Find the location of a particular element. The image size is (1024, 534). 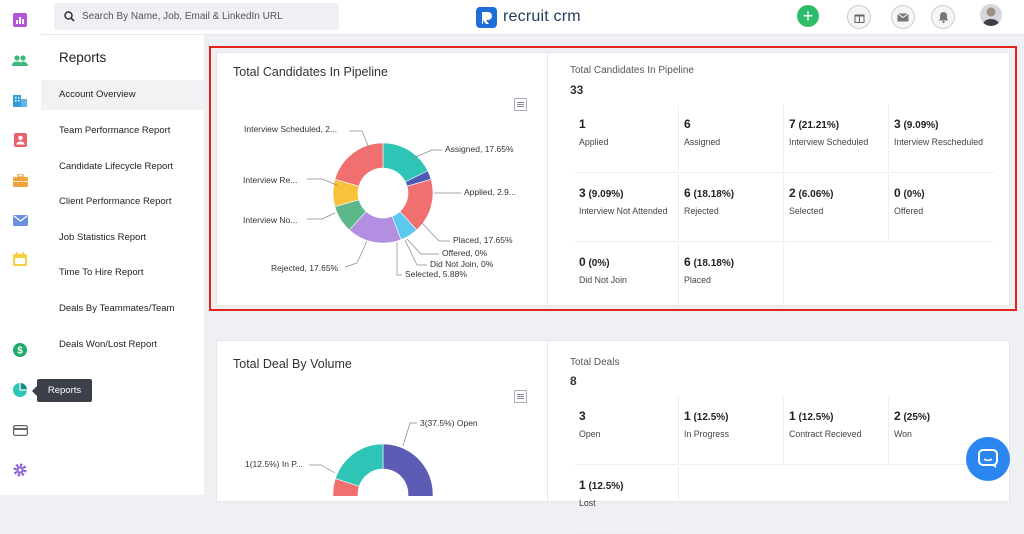

sidebar-item-time-to-hire: Time To Hire Report is located at coordinates (122, 273).